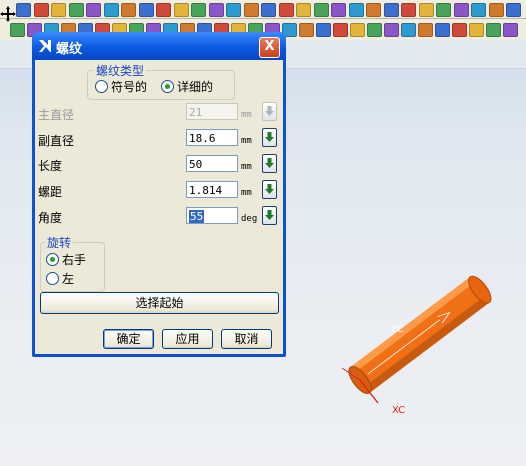 The image size is (526, 466). I want to click on pitch-options-button, so click(269, 189).